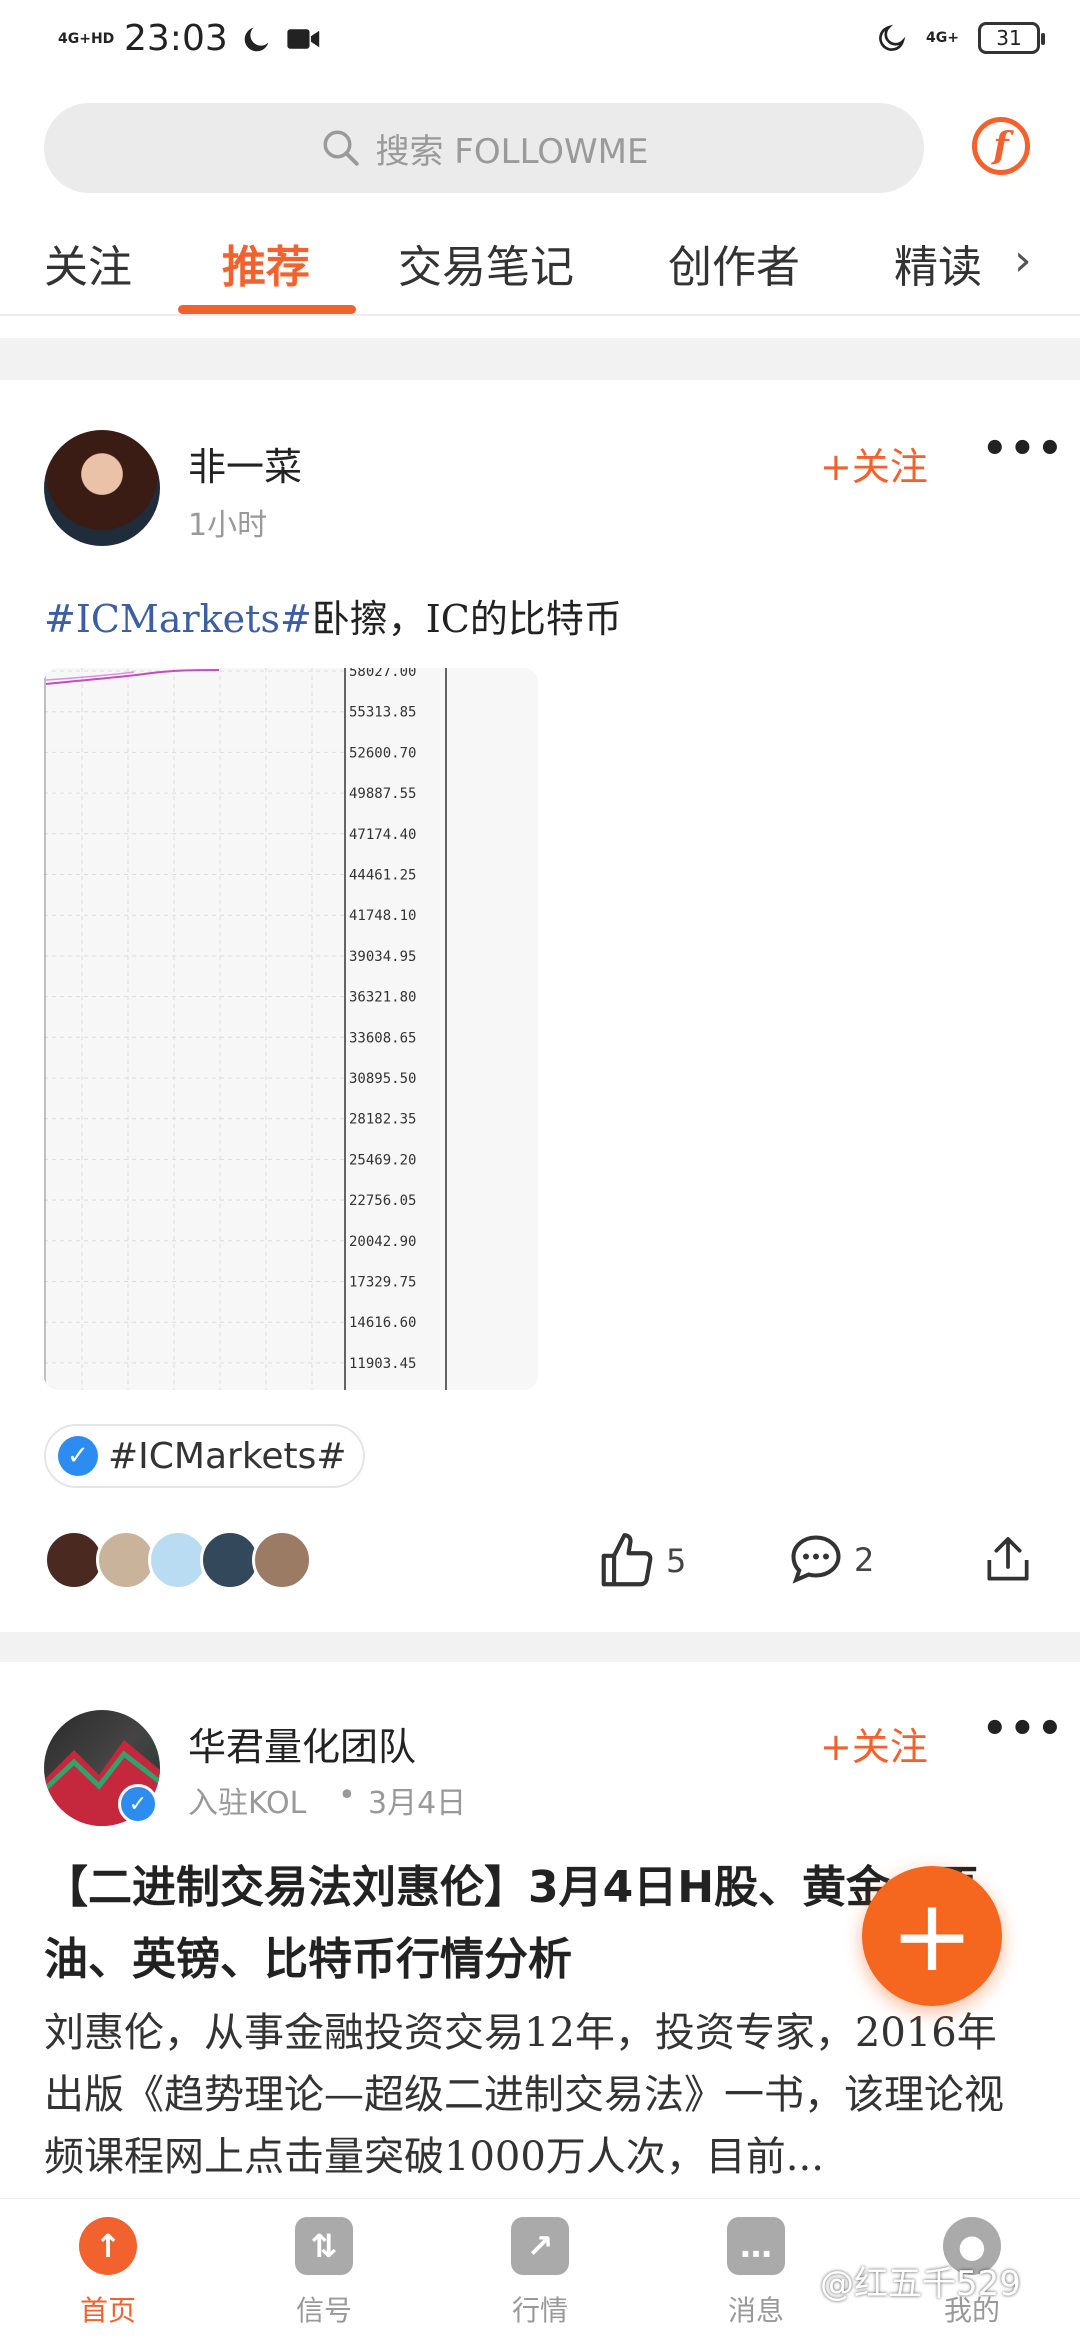 The width and height of the screenshot is (1080, 2340). Describe the element at coordinates (382, 794) in the screenshot. I see `axis-tick-label: 49887.55` at that location.